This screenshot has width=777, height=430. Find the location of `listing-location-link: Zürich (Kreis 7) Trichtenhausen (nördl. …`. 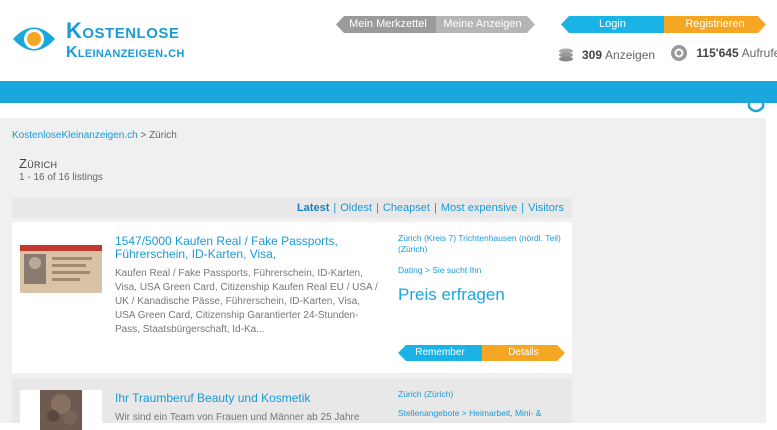

listing-location-link: Zürich (Kreis 7) Trichtenhausen (nördl. … is located at coordinates (484, 244).